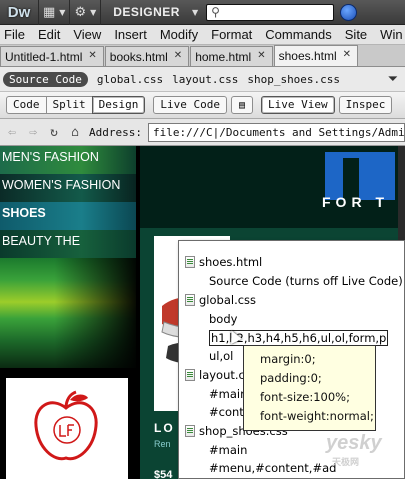 The image size is (405, 479). What do you see at coordinates (19, 12) in the screenshot?
I see `app-logo: Dw` at bounding box center [19, 12].